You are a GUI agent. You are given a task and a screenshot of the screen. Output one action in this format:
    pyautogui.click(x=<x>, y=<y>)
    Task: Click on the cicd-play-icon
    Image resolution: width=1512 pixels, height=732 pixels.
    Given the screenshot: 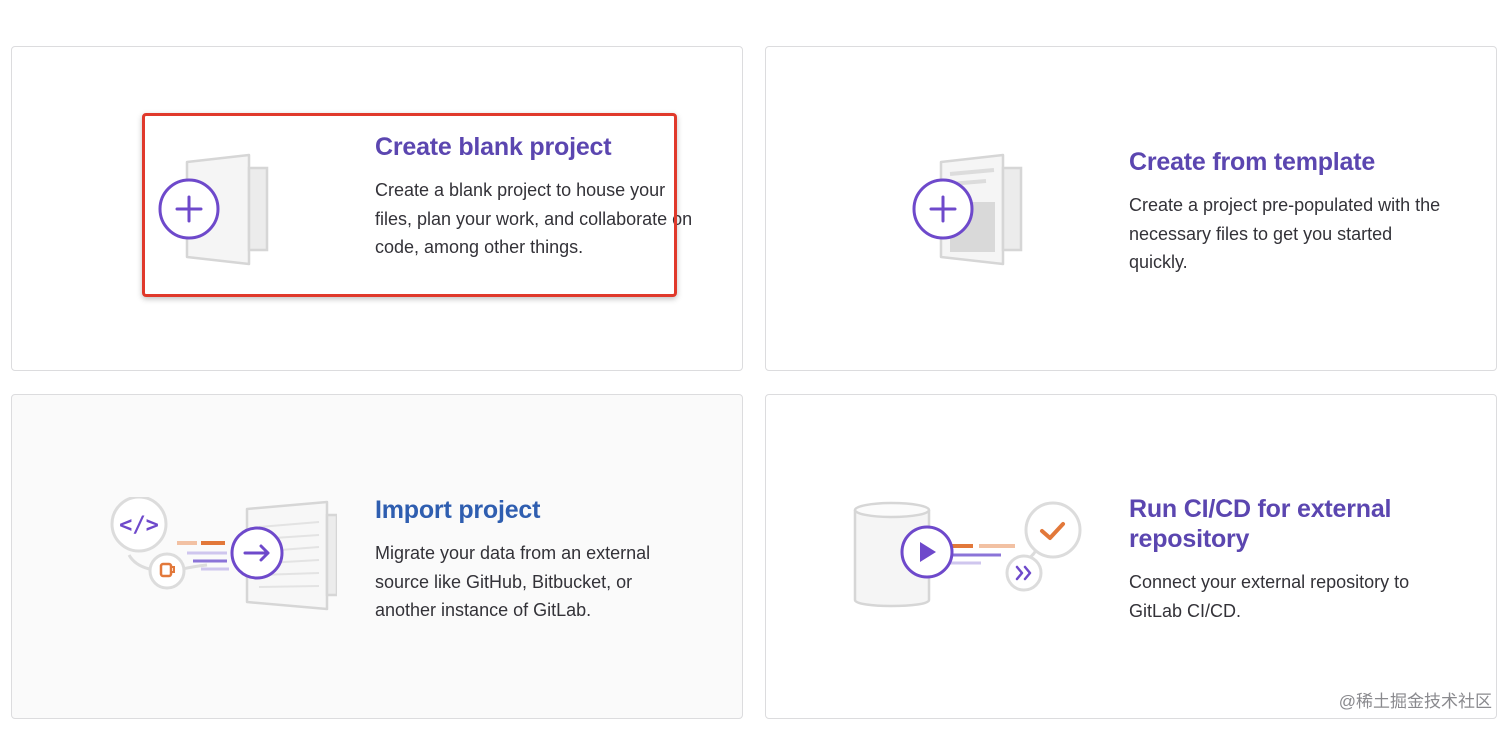 What is the action you would take?
    pyautogui.click(x=967, y=554)
    